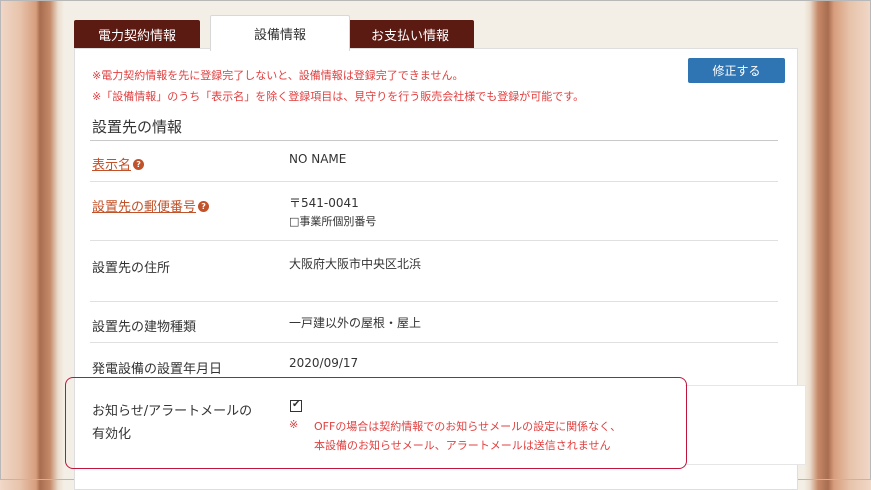 This screenshot has width=871, height=490. Describe the element at coordinates (131, 268) in the screenshot. I see `address-label: 設置先の住所` at that location.